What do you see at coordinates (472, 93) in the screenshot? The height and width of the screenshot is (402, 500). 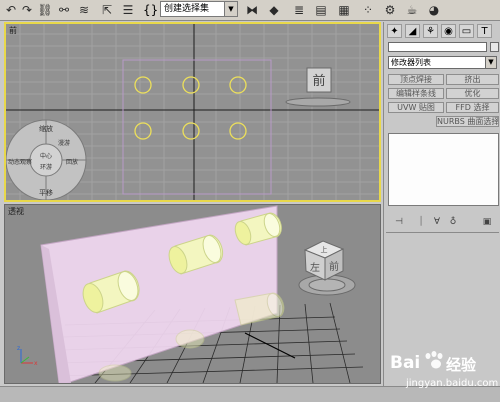 I see `optimize-button: 优化` at bounding box center [472, 93].